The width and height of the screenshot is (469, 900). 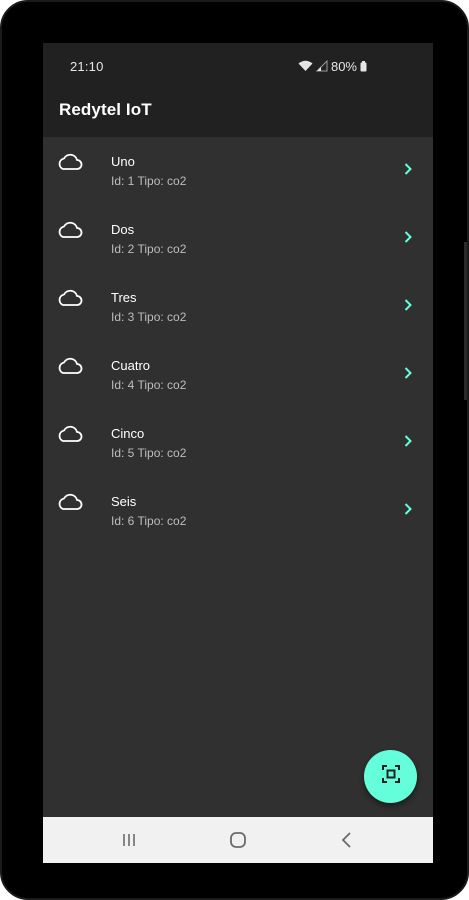 I want to click on device-name: Uno, so click(x=123, y=161).